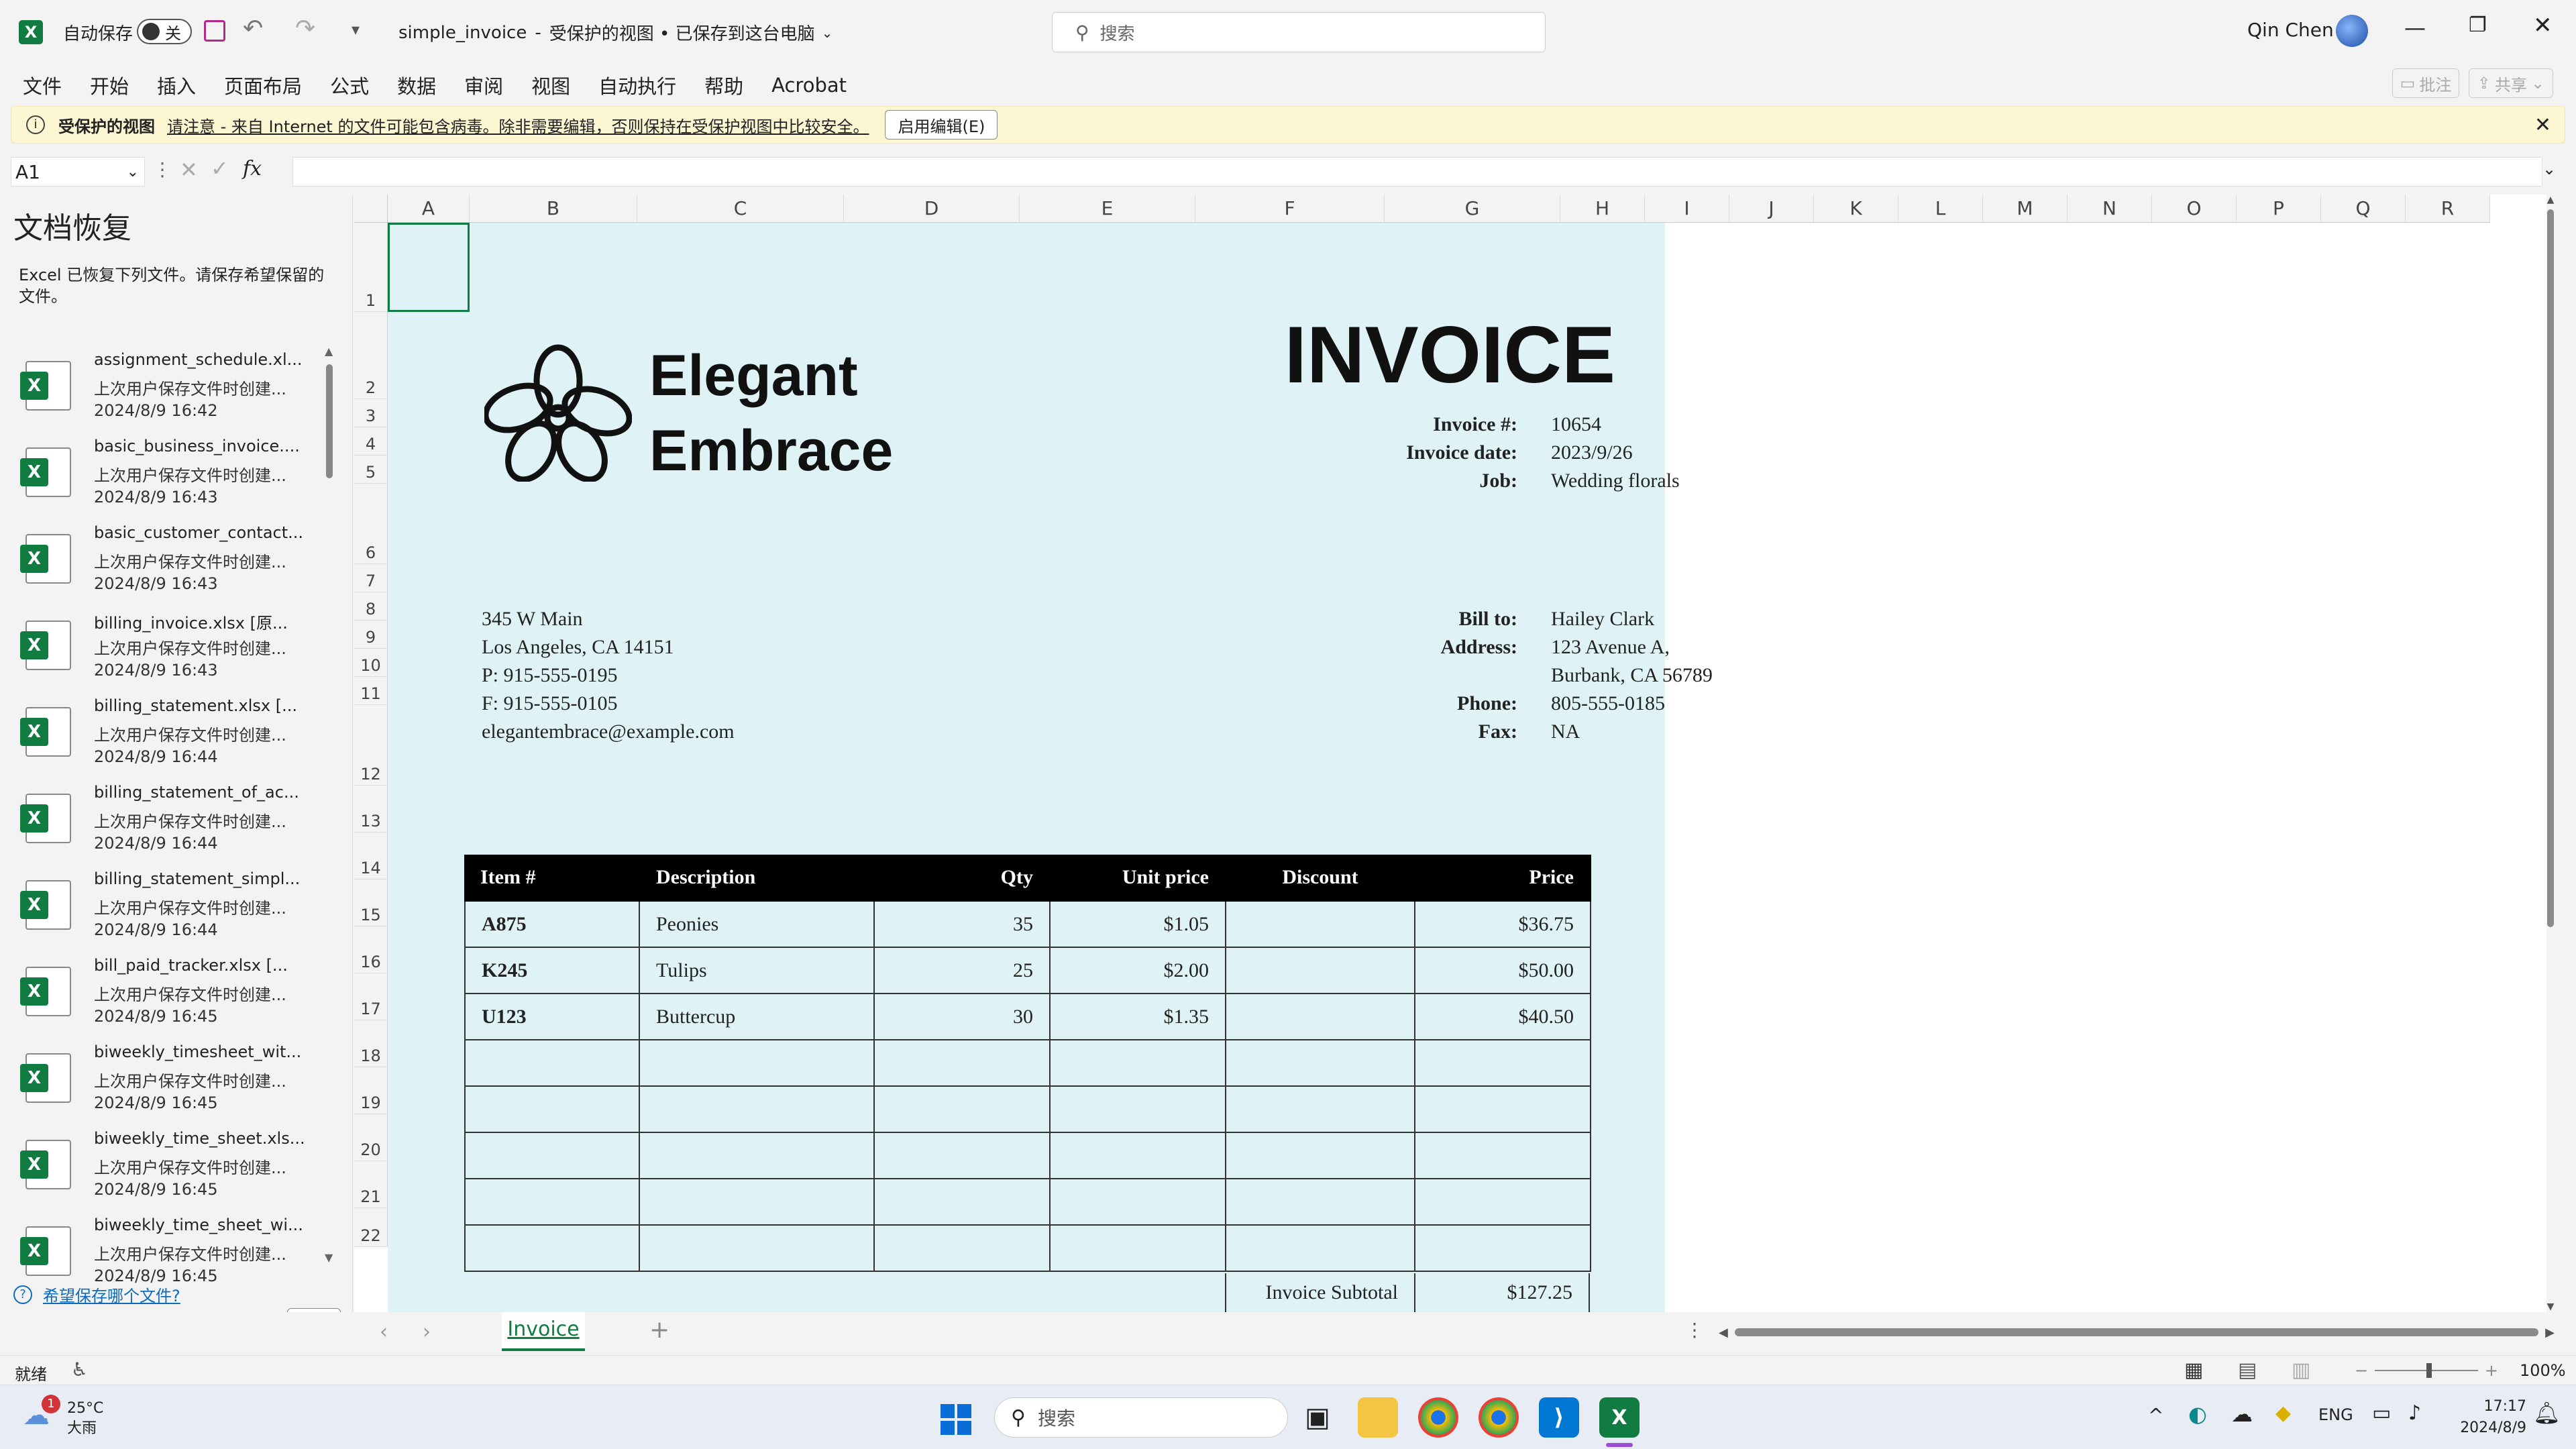  I want to click on tab-insert: 插入, so click(176, 85).